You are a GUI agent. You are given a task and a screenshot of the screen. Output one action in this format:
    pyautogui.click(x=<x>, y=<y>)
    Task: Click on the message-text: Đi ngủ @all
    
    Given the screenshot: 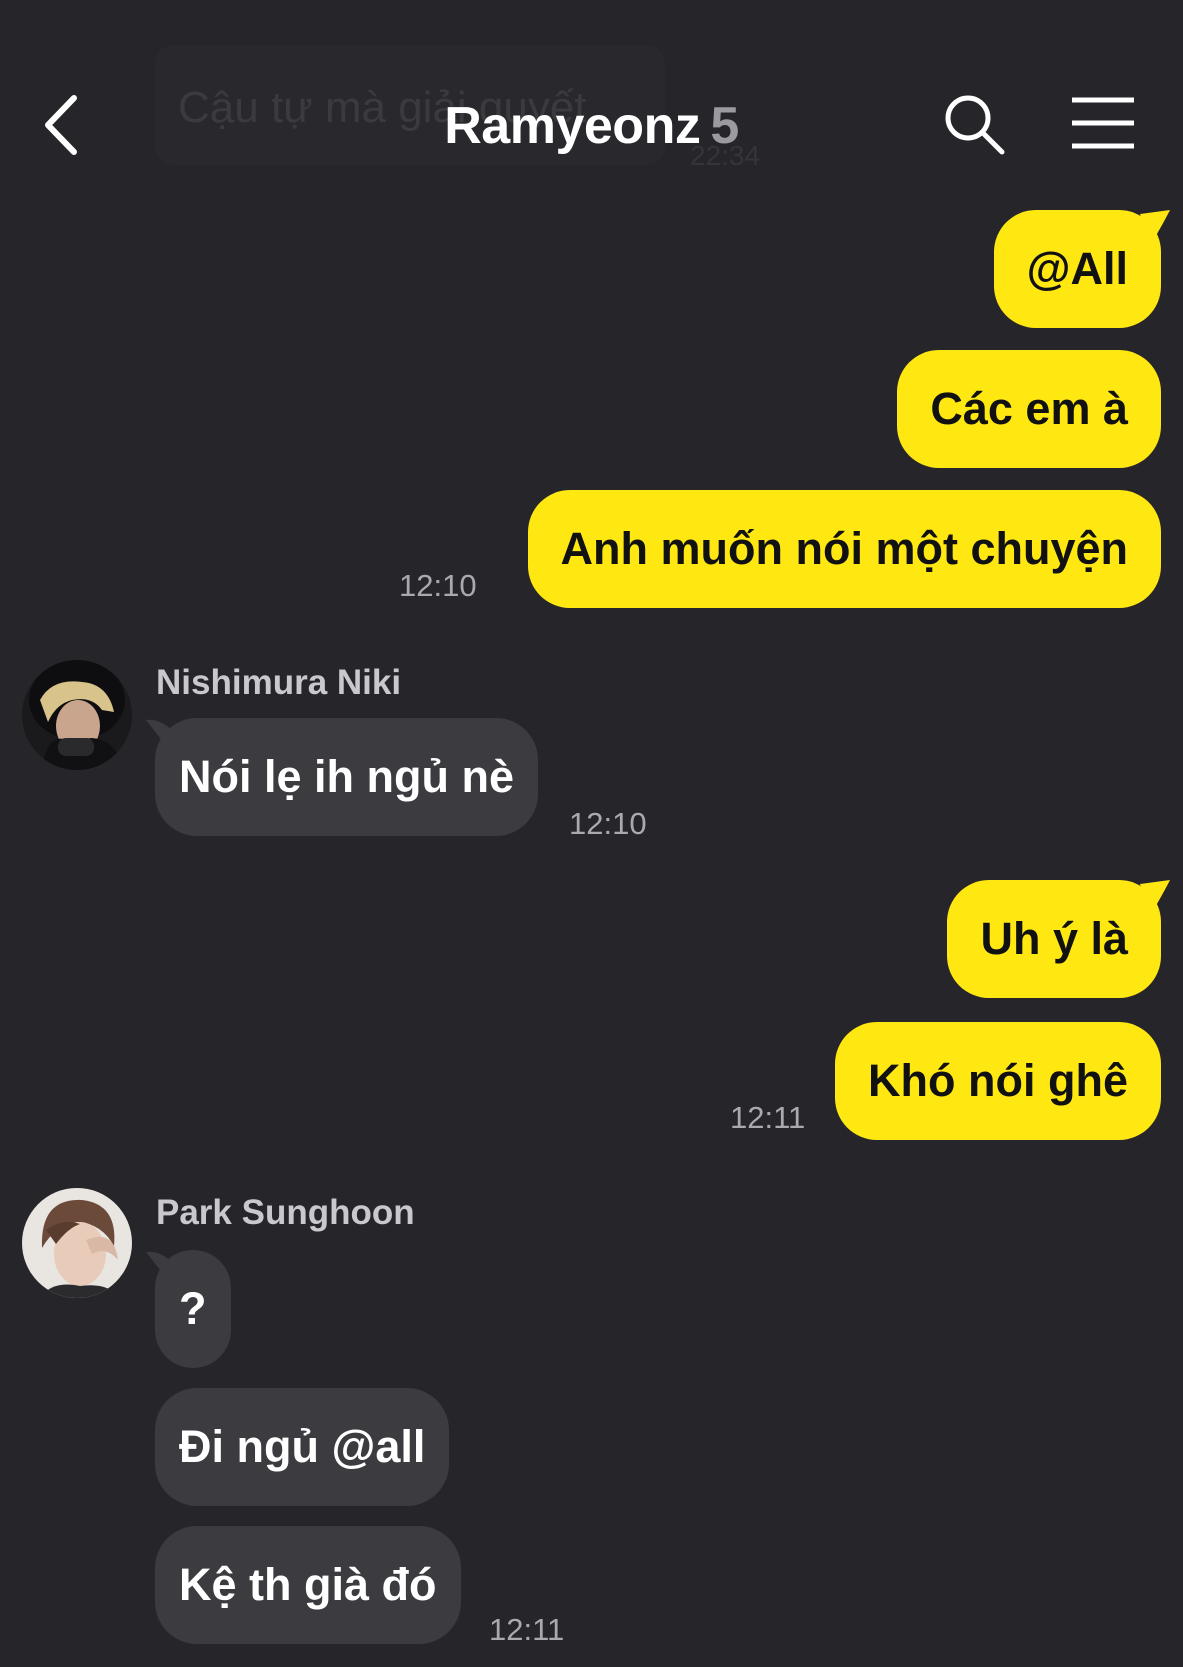 What is the action you would take?
    pyautogui.click(x=302, y=1446)
    